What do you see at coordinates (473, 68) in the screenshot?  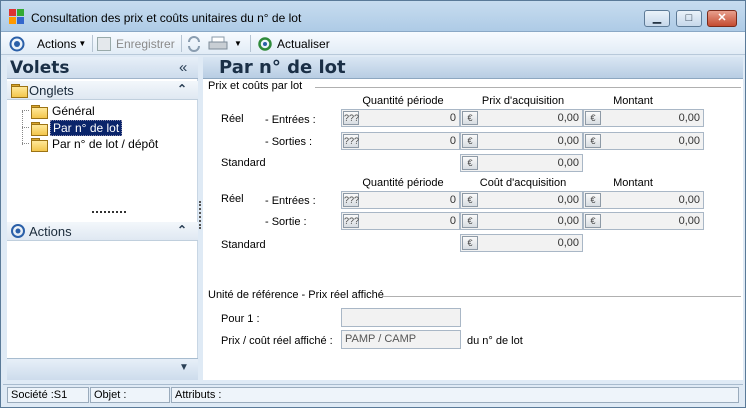 I see `page-header: Par n° de lot` at bounding box center [473, 68].